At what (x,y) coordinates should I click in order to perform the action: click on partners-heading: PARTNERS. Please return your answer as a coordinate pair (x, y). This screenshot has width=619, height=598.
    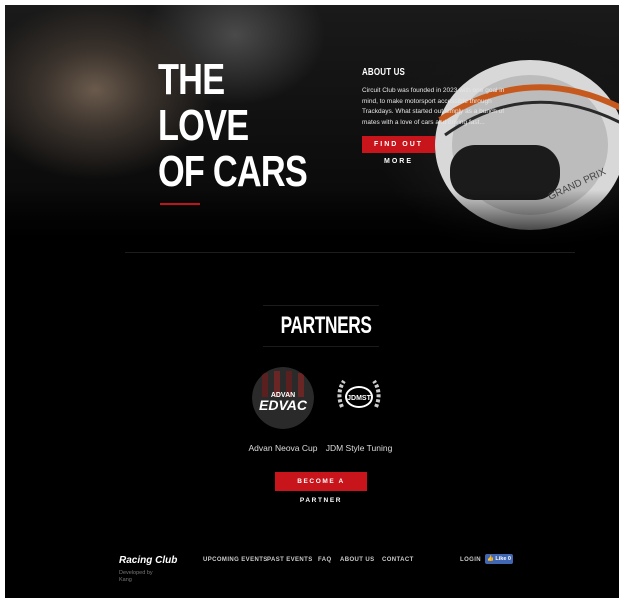
    Looking at the image, I should click on (321, 326).